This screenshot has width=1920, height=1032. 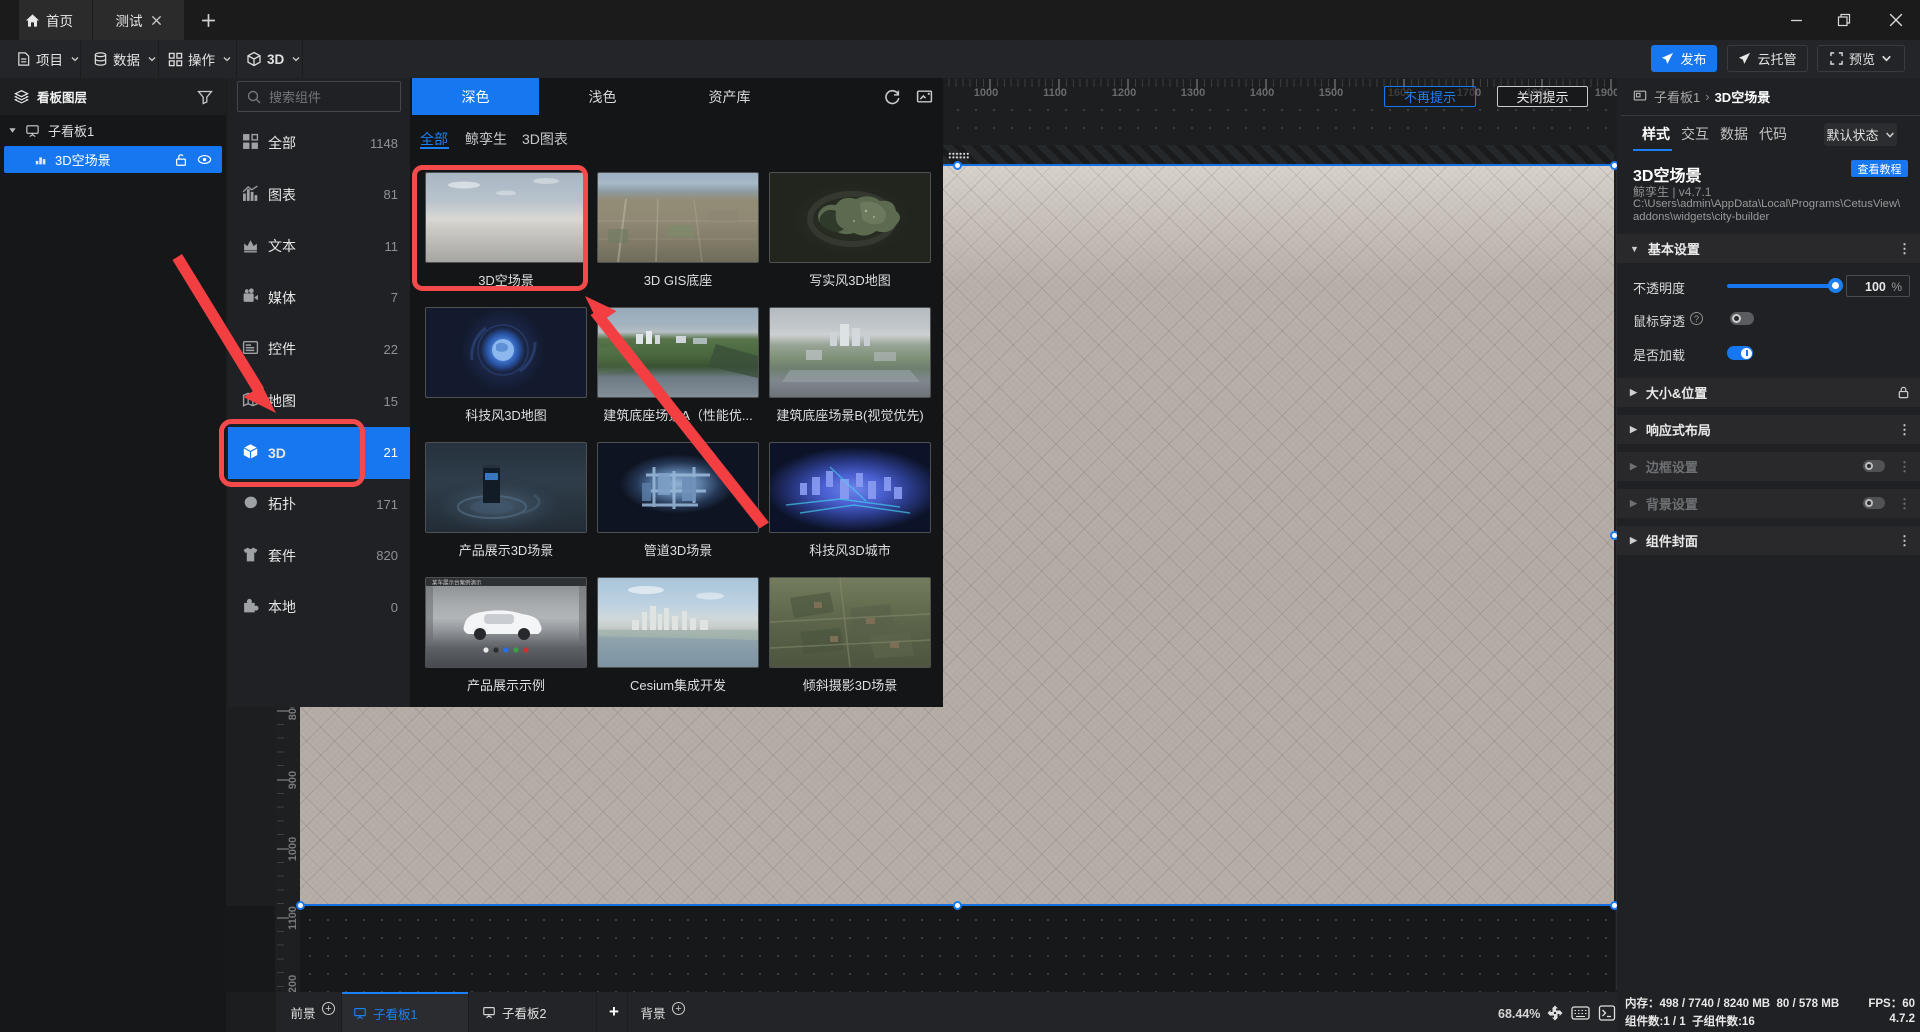 I want to click on svg-text: 某车展示台案例演示, so click(x=457, y=583).